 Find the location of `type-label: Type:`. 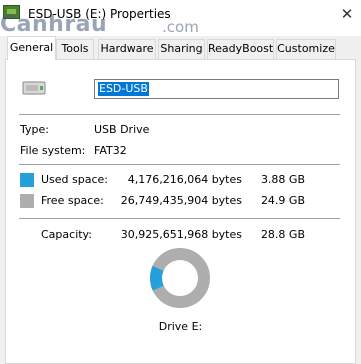

type-label: Type: is located at coordinates (34, 129).